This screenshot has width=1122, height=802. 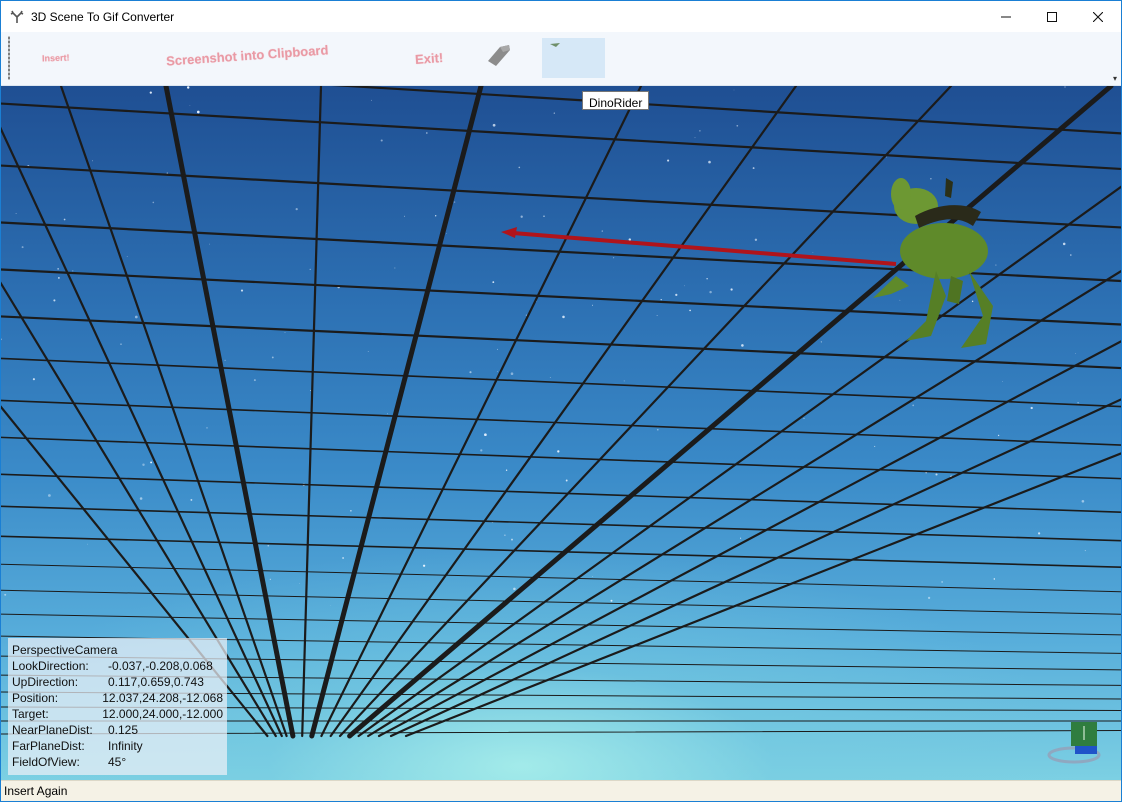 What do you see at coordinates (1006, 16) in the screenshot?
I see `minimize-button` at bounding box center [1006, 16].